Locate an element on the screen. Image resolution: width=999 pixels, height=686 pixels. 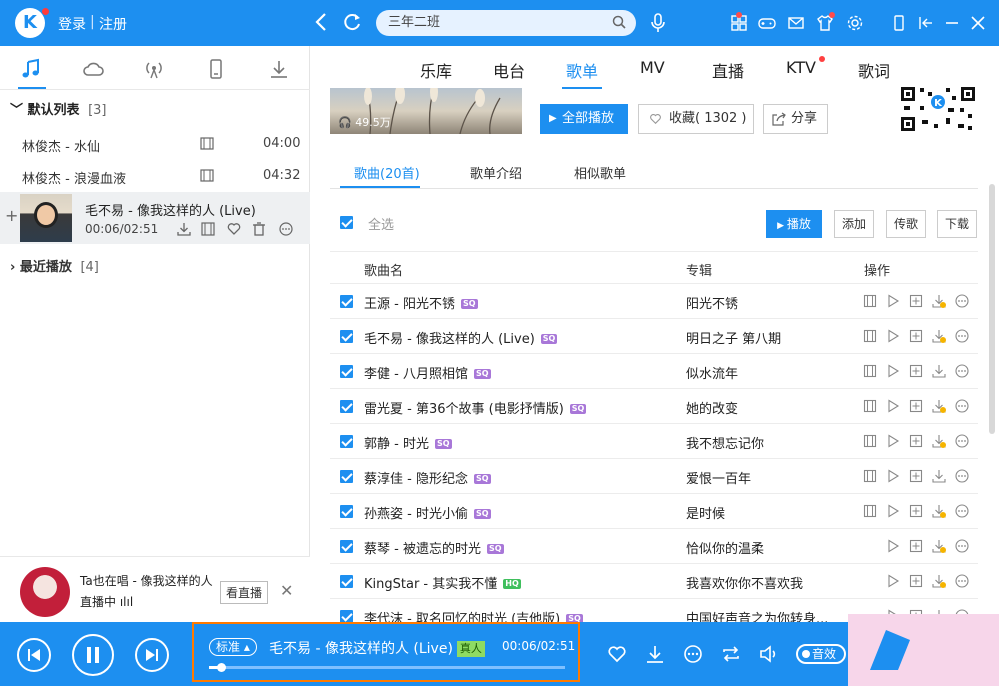
album-name: 是时候 is located at coordinates (705, 512).